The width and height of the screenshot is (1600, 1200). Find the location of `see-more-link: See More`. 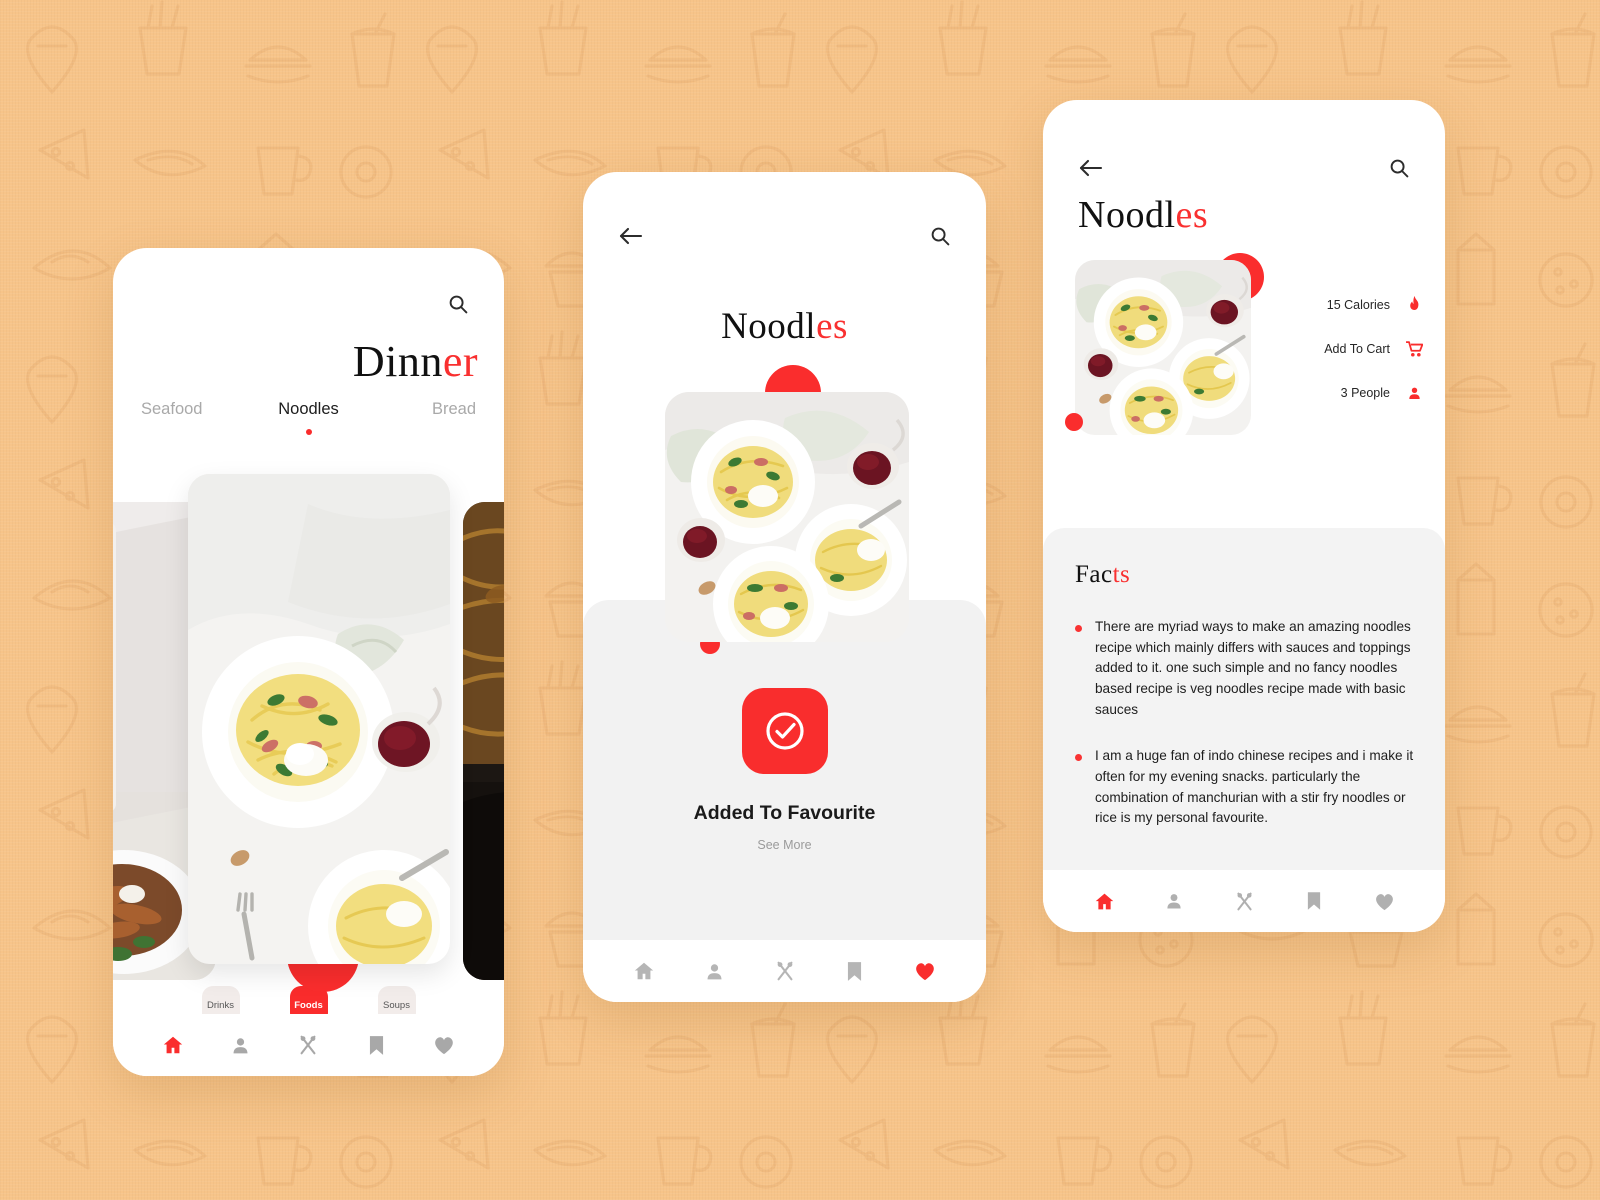

see-more-link: See More is located at coordinates (784, 845).